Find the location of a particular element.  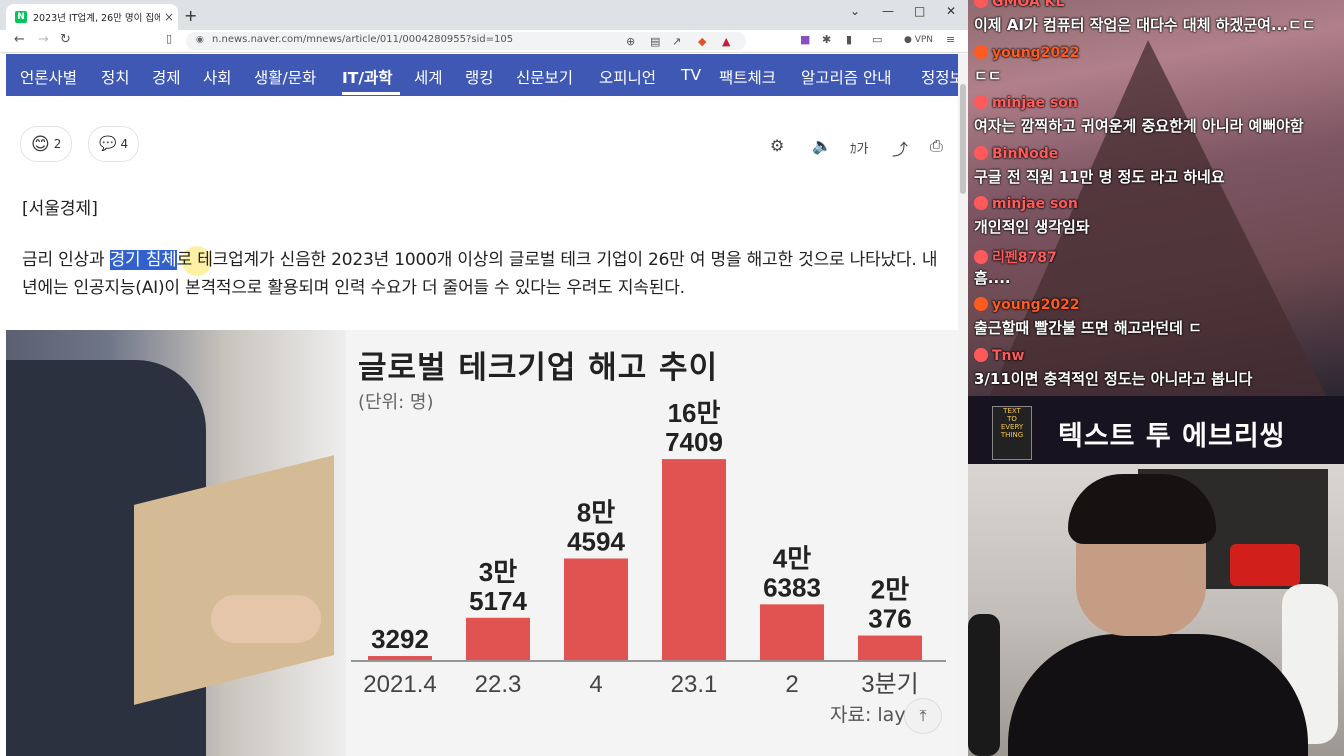

bookmark-icon: ▯ is located at coordinates (169, 38).